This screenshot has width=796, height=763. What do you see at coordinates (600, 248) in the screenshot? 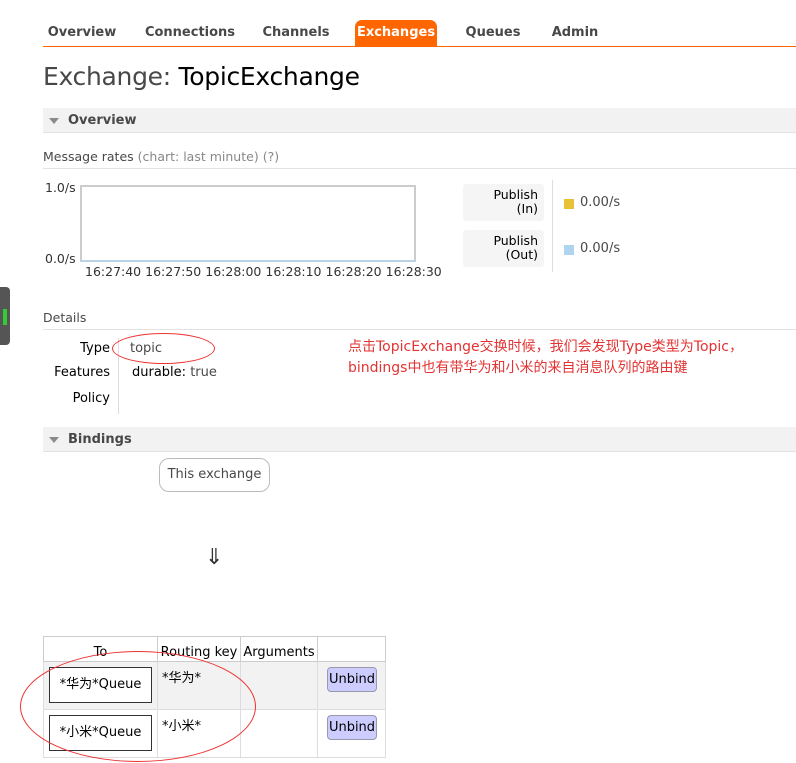
I see `legend-value-publish-out: 0.00/s` at bounding box center [600, 248].